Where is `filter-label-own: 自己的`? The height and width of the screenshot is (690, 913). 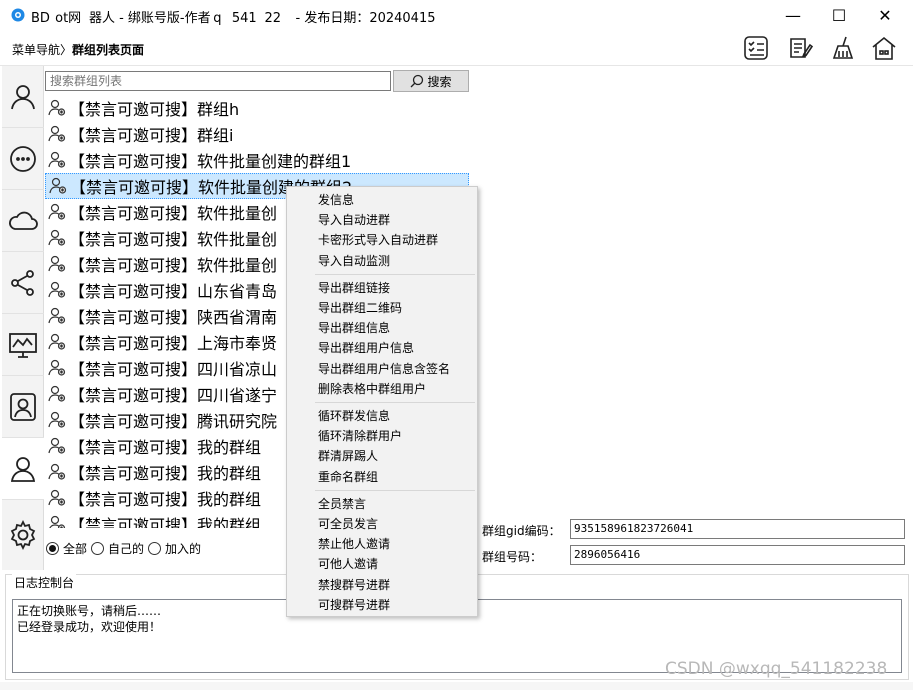
filter-label-own: 自己的 is located at coordinates (126, 549).